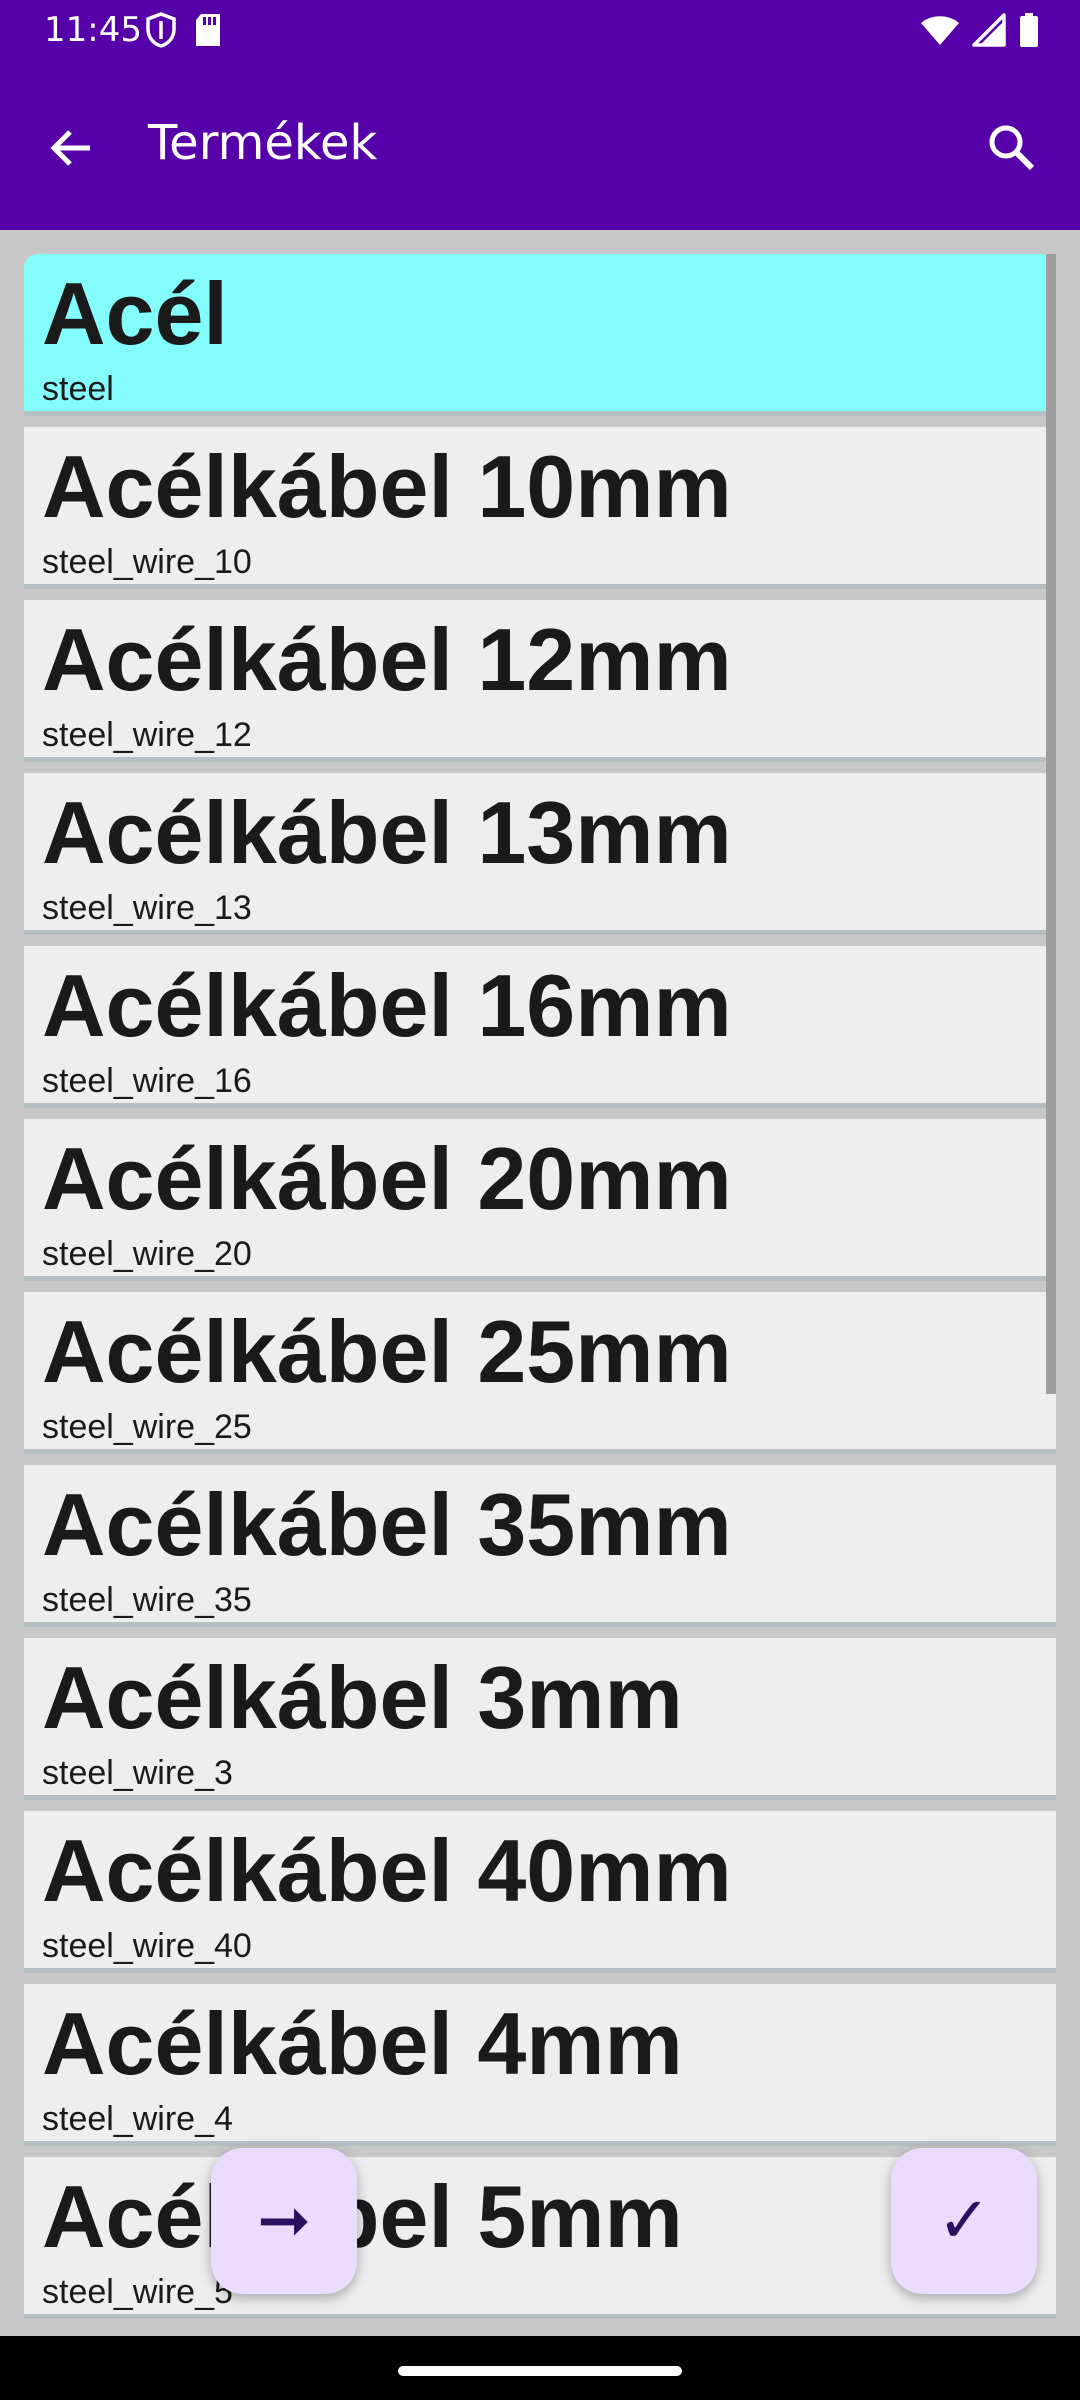 This screenshot has width=1080, height=2400. What do you see at coordinates (1012, 152) in the screenshot?
I see `search-icon` at bounding box center [1012, 152].